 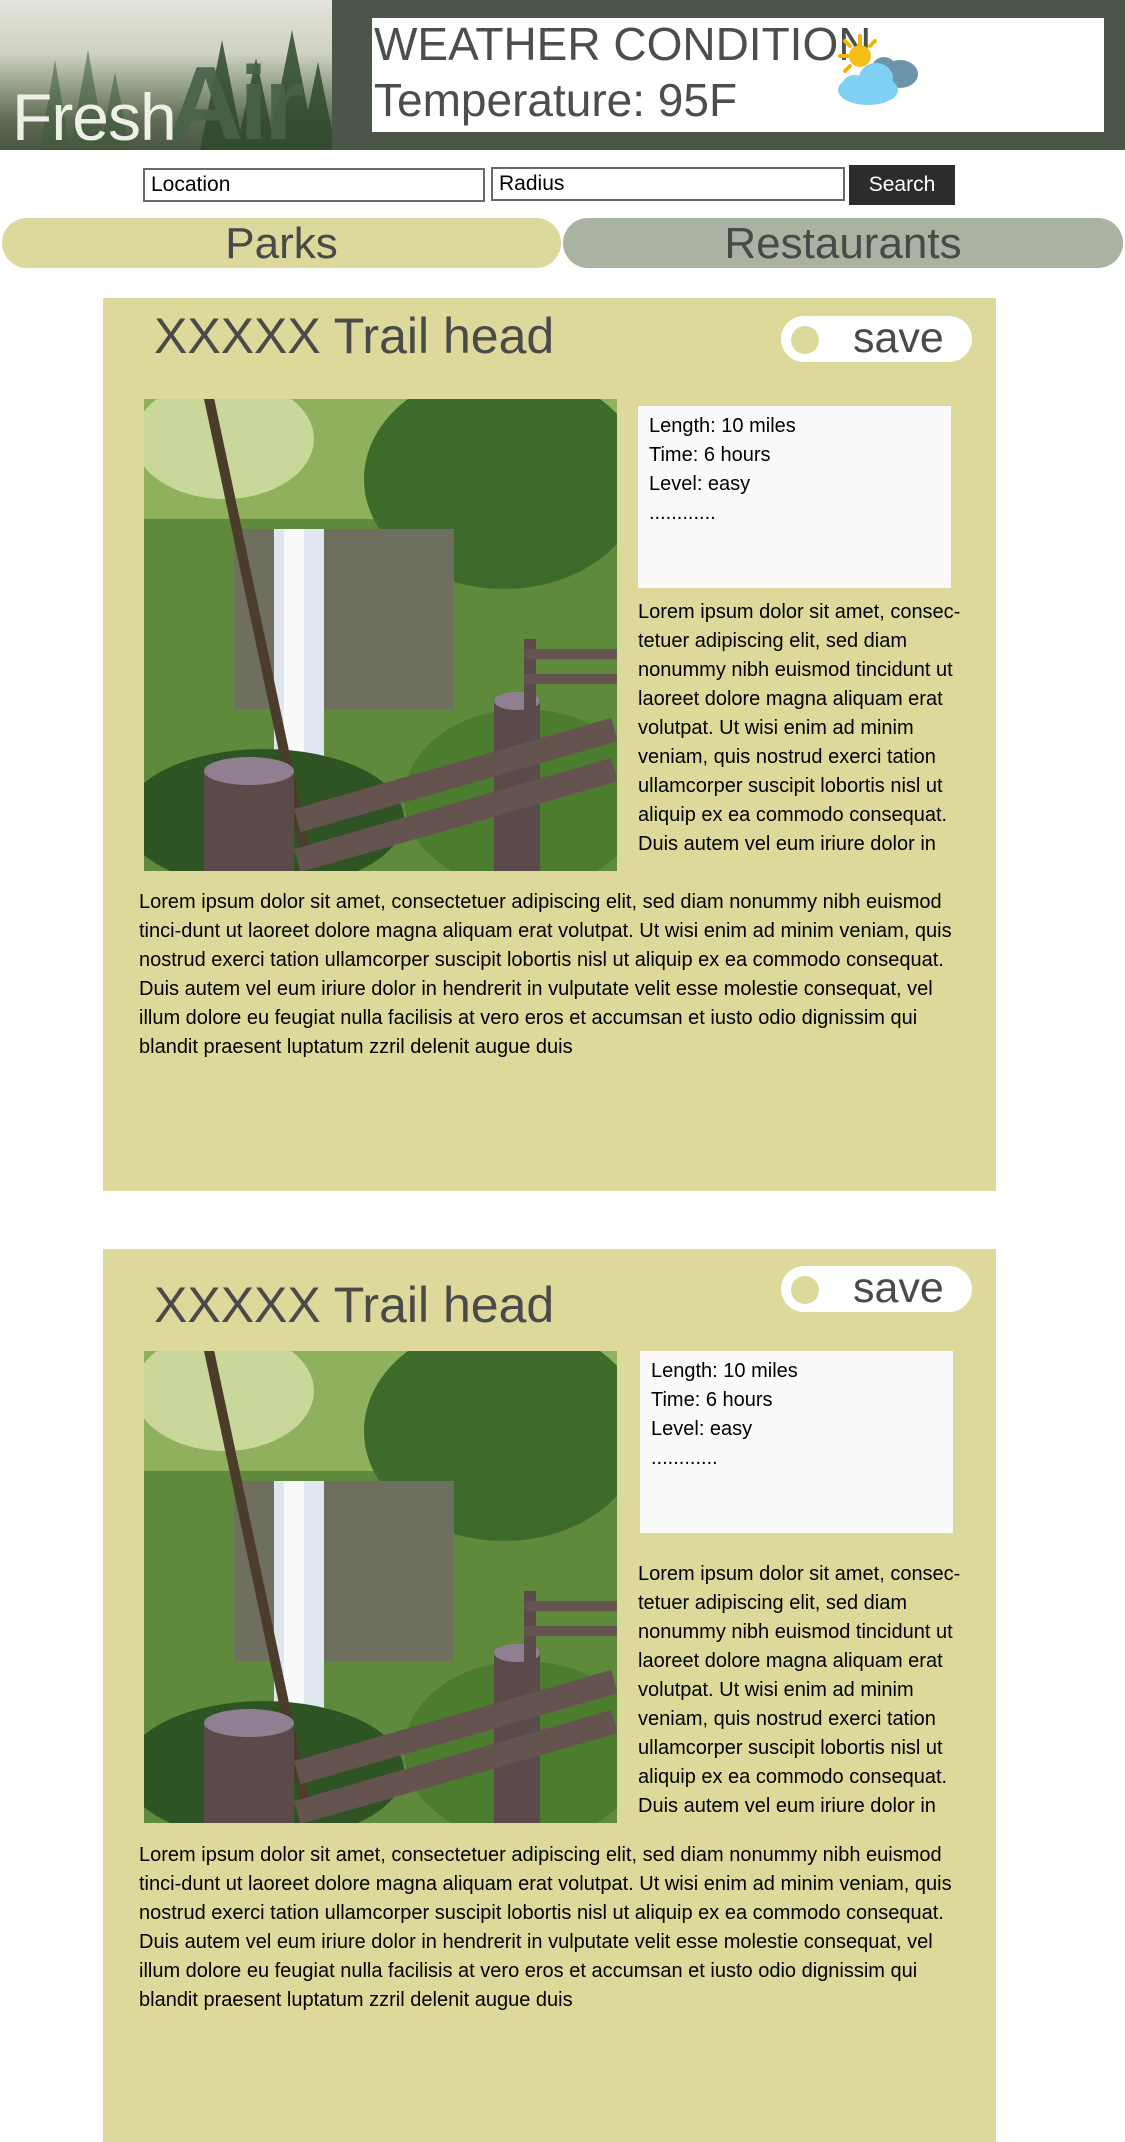 I want to click on search-bar: Search, so click(x=562, y=185).